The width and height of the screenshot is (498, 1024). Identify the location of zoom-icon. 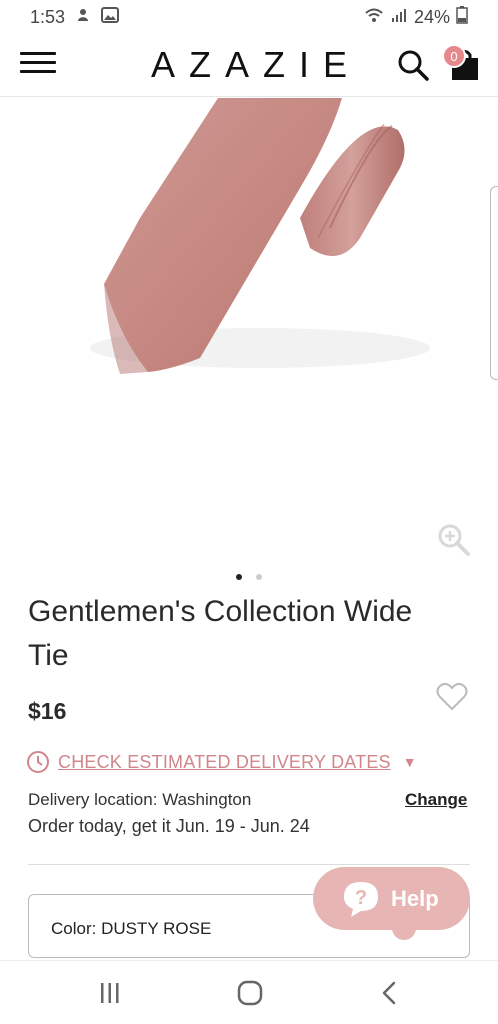
(454, 540).